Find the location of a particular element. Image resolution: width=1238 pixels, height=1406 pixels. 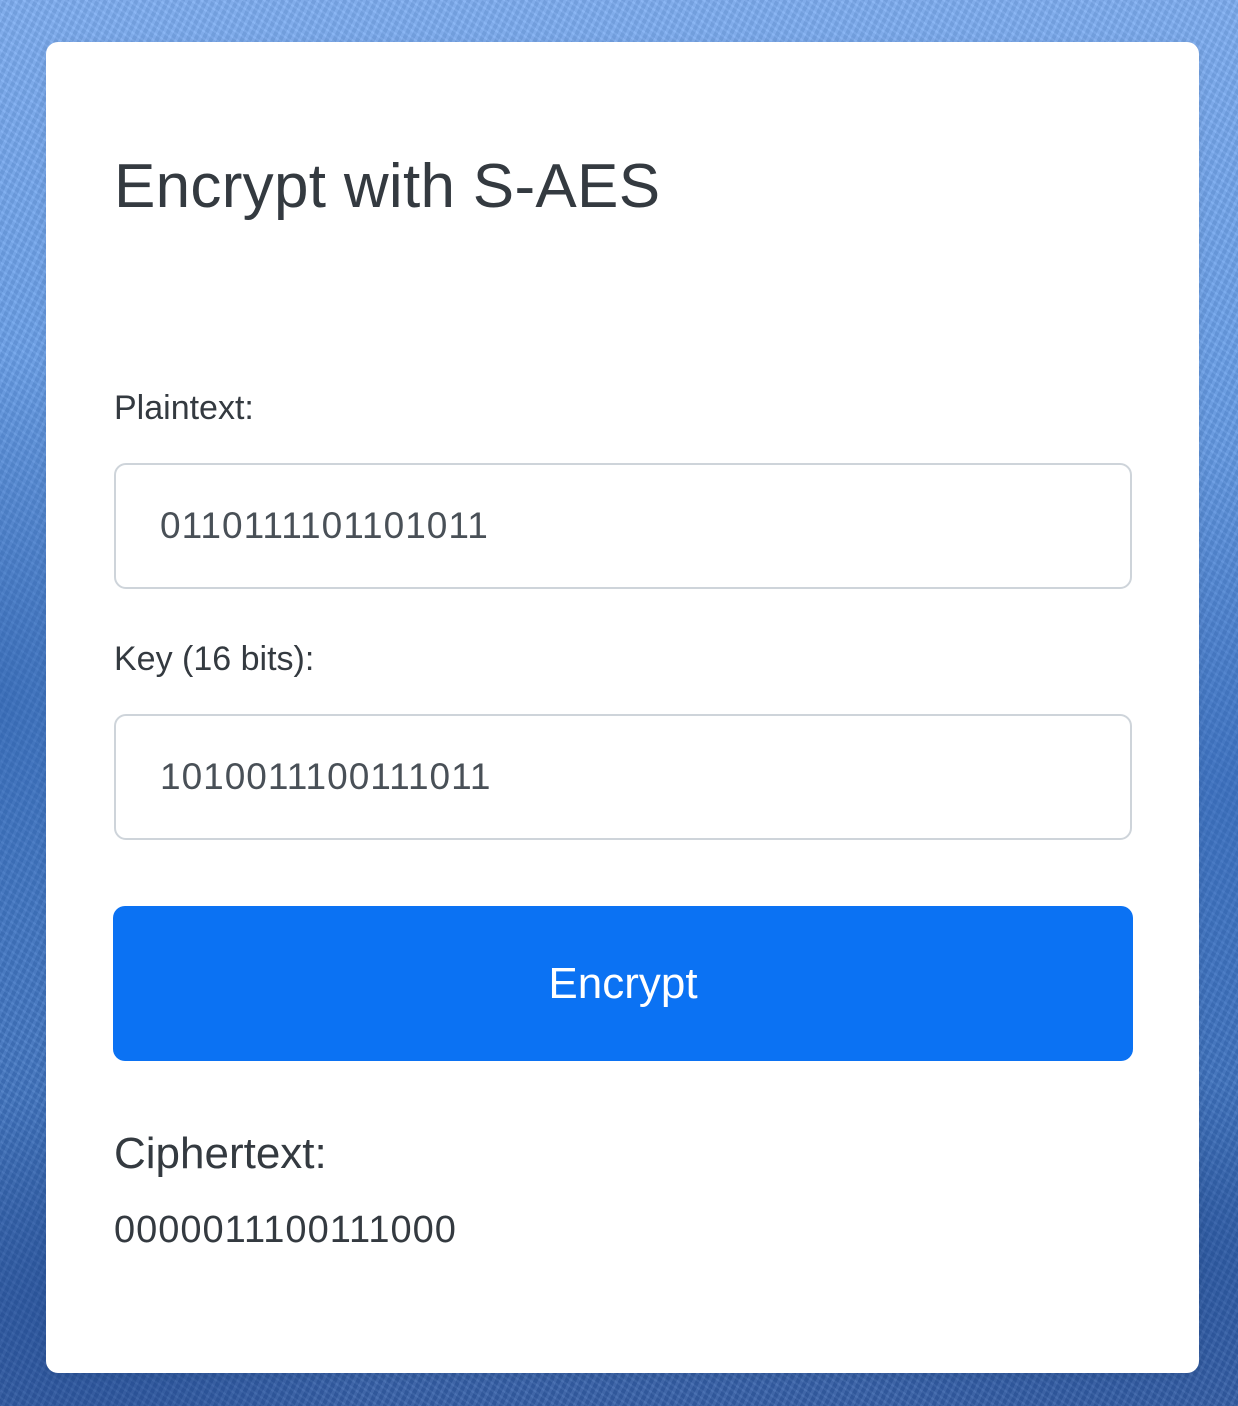

encrypt-button: Encrypt is located at coordinates (623, 983).